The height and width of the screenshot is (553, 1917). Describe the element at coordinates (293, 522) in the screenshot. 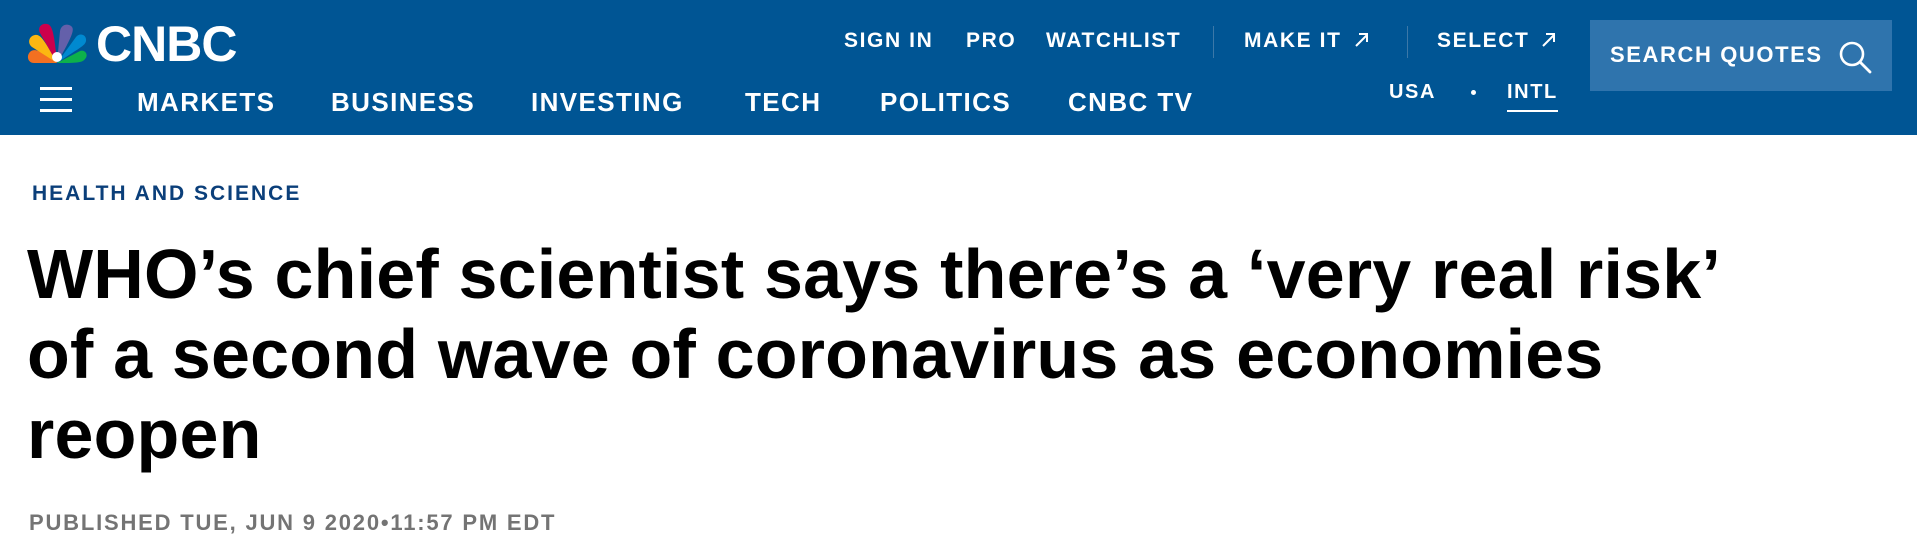

I see `published-timestamp: PUBLISHED TUE, JUN 9 2020•11:57 PM EDT` at that location.